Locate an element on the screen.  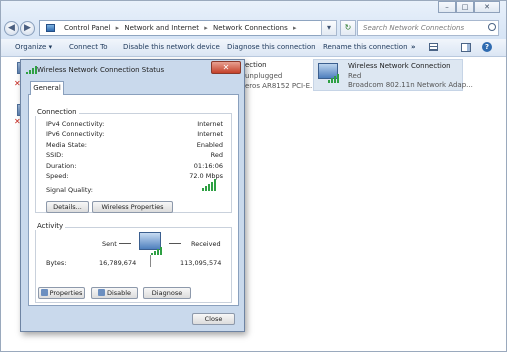
lan-connection-status: unplugged is located at coordinates (264, 76).